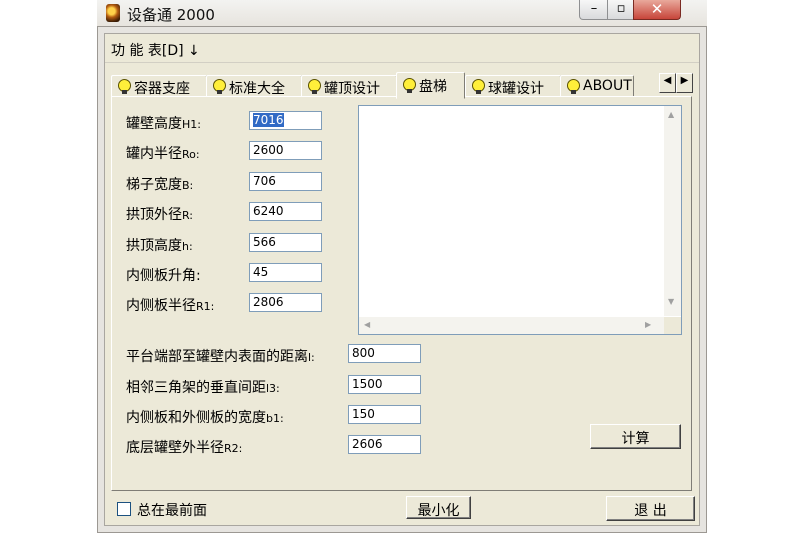 The height and width of the screenshot is (533, 800). Describe the element at coordinates (650, 508) in the screenshot. I see `exit-button: 退 出` at that location.